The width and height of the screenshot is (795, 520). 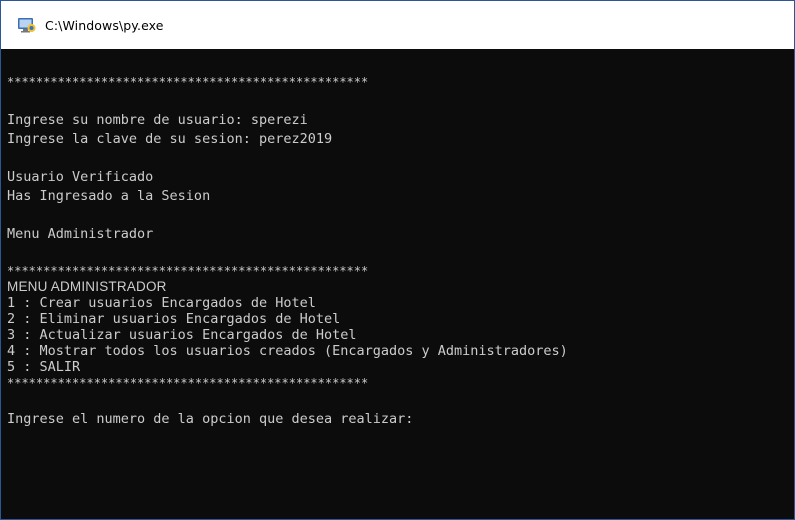 What do you see at coordinates (27, 25) in the screenshot?
I see `python-app-icon` at bounding box center [27, 25].